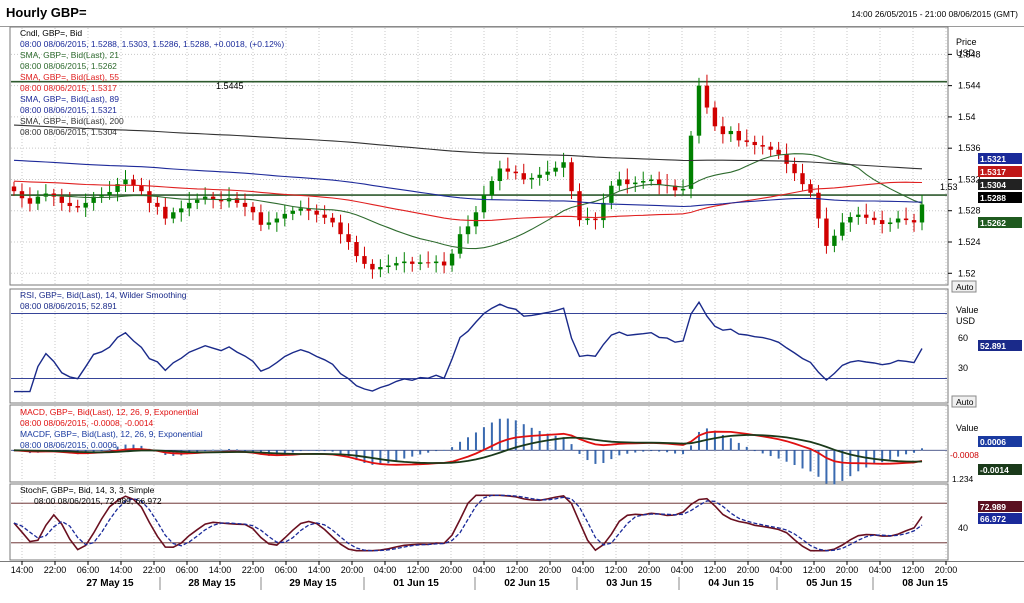 Image resolution: width=1024 pixels, height=603 pixels. Describe the element at coordinates (731, 583) in the screenshot. I see `x-date-label: 04 Jun 15` at that location.